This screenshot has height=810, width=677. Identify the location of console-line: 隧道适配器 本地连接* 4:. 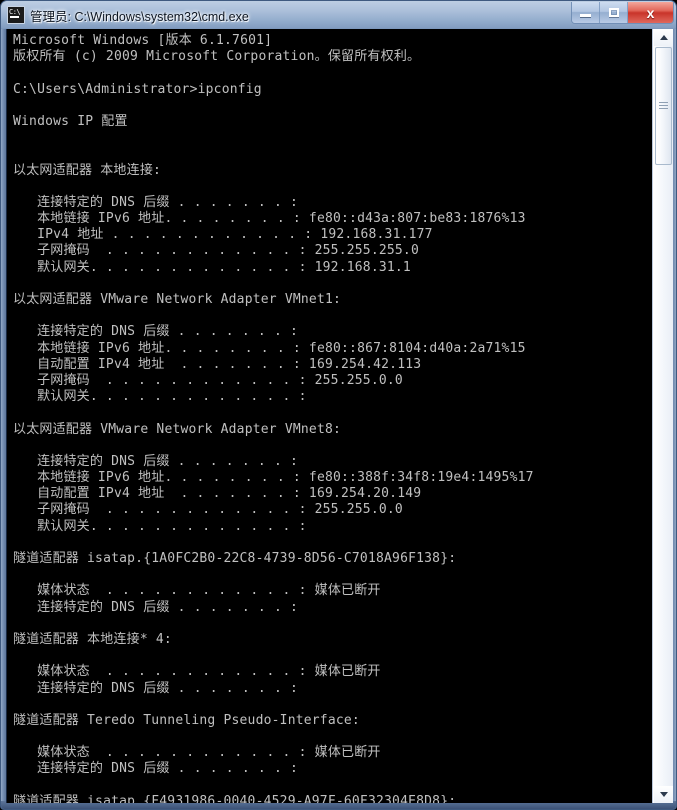
(92, 639).